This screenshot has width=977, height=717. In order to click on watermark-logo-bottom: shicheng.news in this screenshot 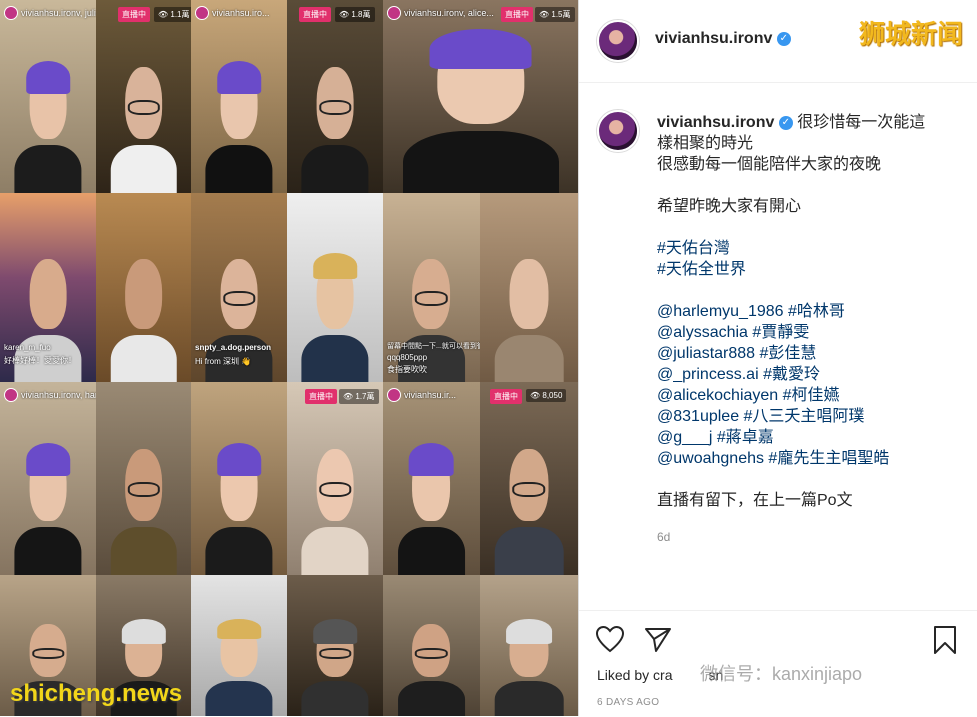, I will do `click(96, 693)`.